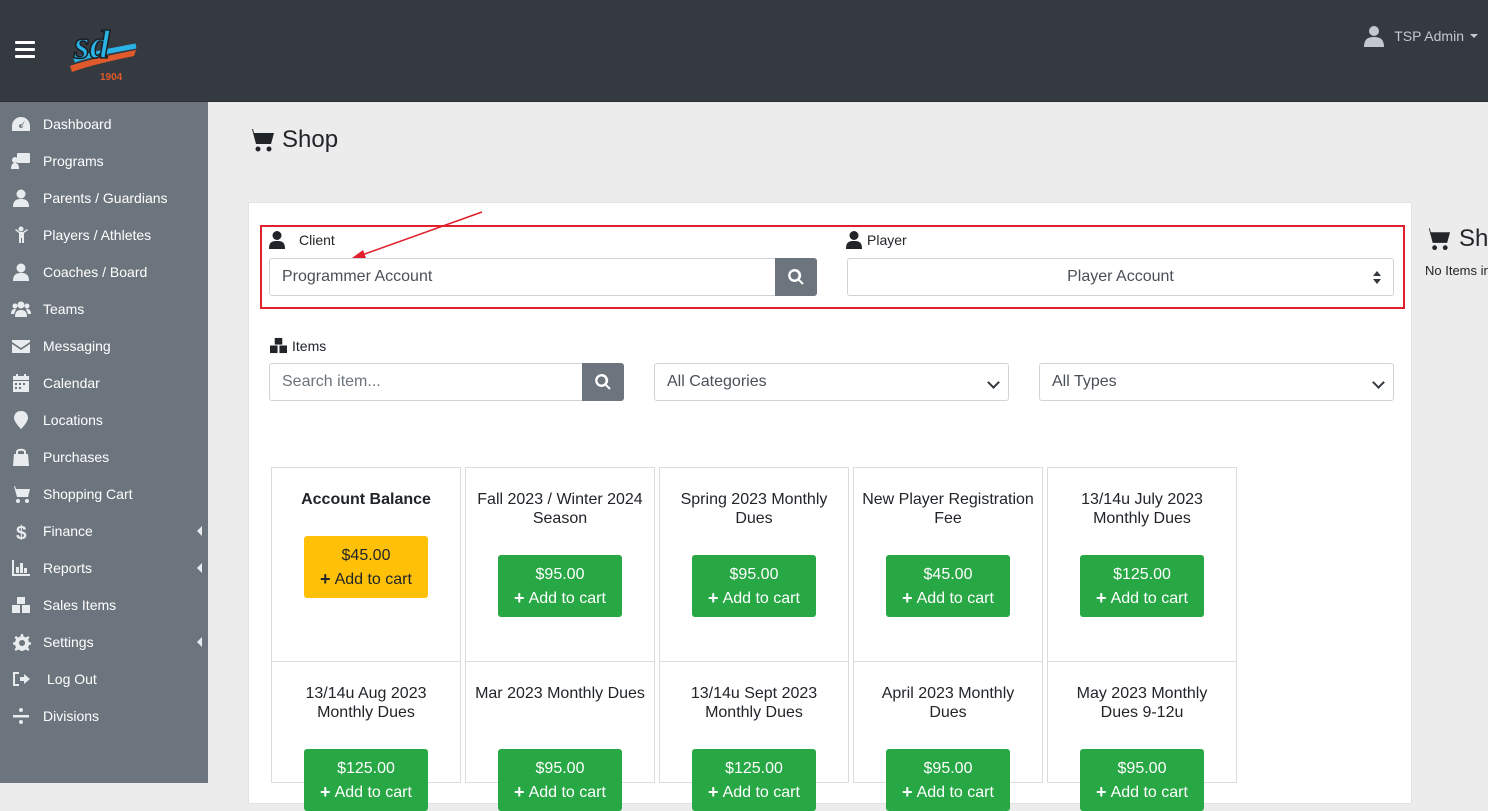  Describe the element at coordinates (302, 240) in the screenshot. I see `client-label: Client` at that location.